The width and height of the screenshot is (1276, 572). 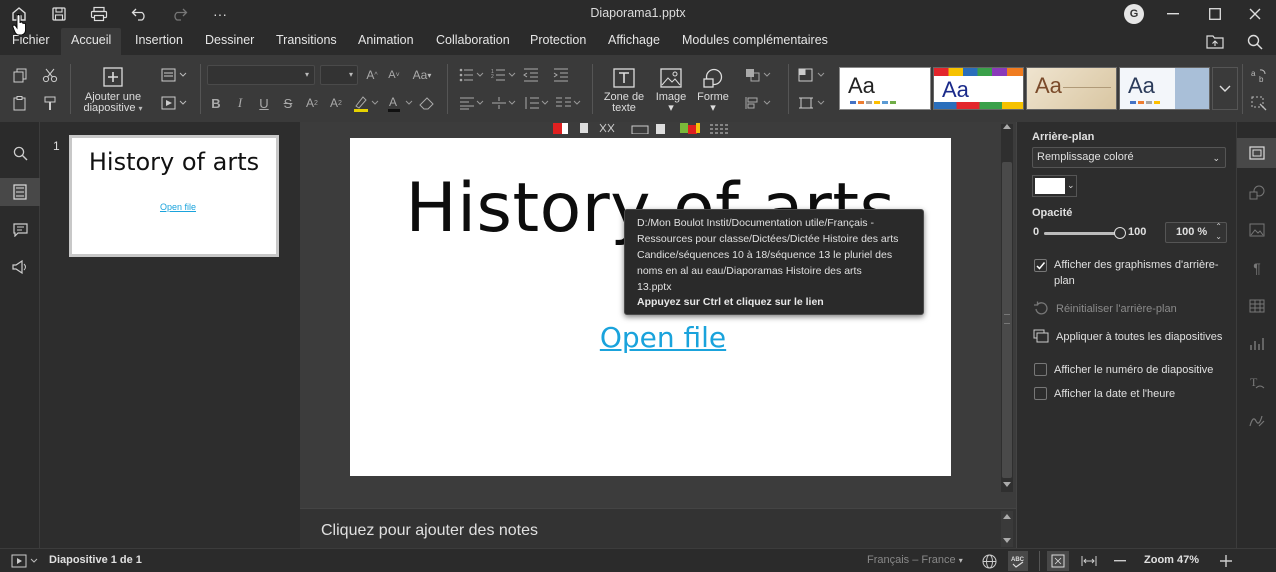 What do you see at coordinates (671, 78) in the screenshot?
I see `image-icon` at bounding box center [671, 78].